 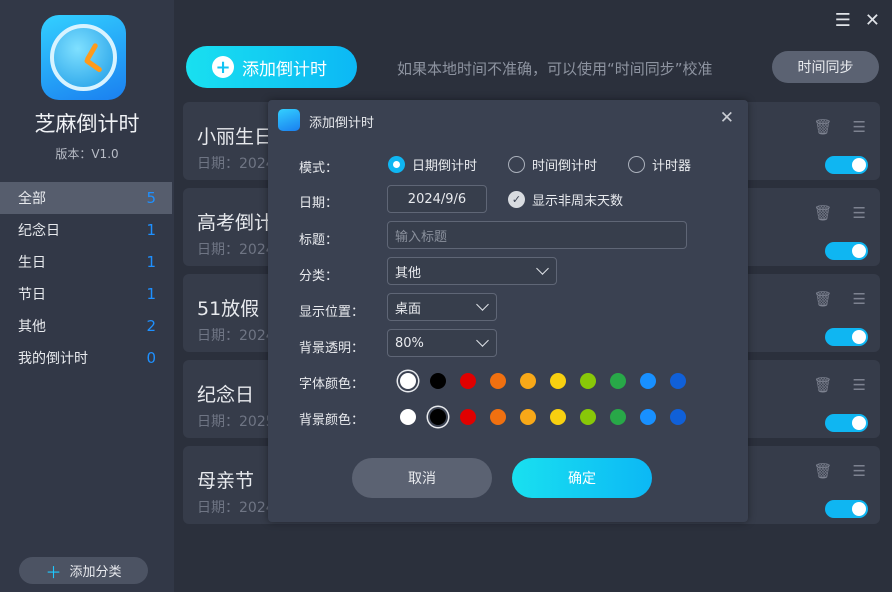 What do you see at coordinates (236, 422) in the screenshot?
I see `card-date: 日期：2025` at bounding box center [236, 422].